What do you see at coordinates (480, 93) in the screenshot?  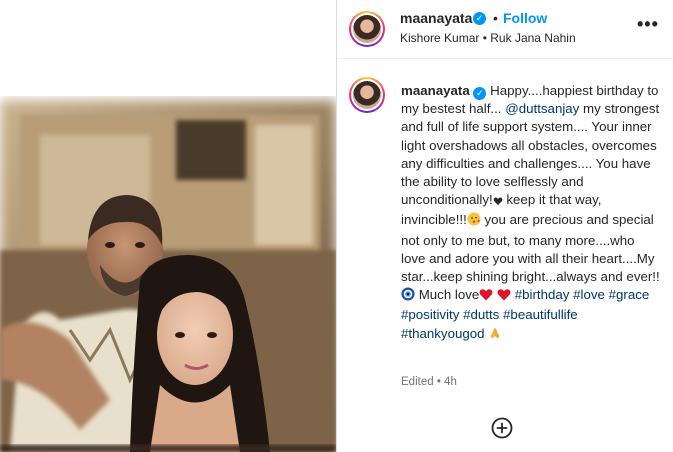 I see `caption-verified-badge-icon: ✓` at bounding box center [480, 93].